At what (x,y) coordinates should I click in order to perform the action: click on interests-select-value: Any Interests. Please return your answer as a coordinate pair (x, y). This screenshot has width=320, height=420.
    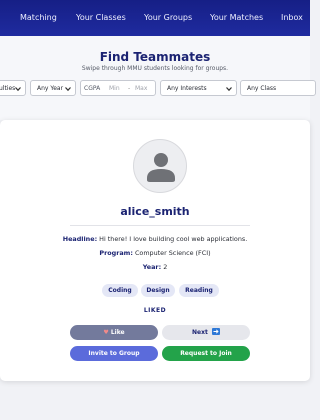
    Looking at the image, I should click on (187, 88).